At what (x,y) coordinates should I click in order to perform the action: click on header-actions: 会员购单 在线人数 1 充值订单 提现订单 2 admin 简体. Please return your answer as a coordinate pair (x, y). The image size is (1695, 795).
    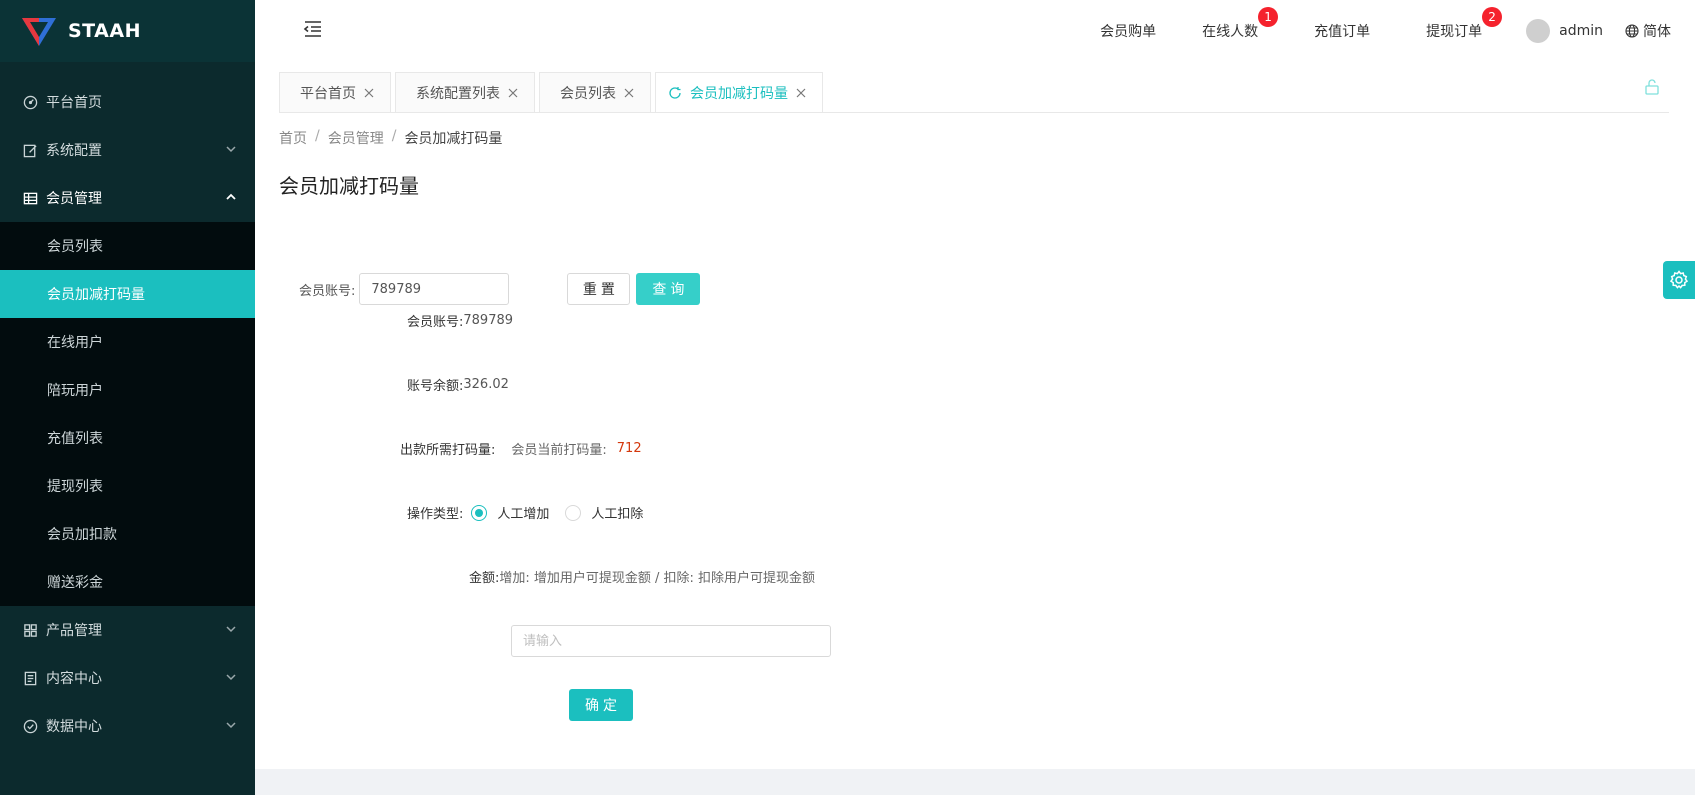
    Looking at the image, I should click on (1385, 31).